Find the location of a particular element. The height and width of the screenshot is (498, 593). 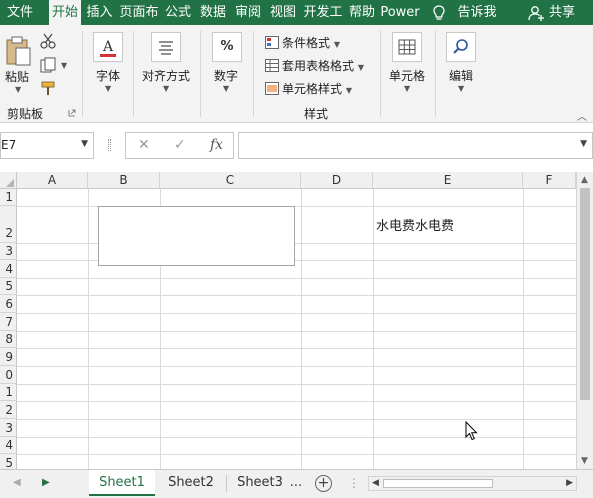

search-icon is located at coordinates (461, 47).